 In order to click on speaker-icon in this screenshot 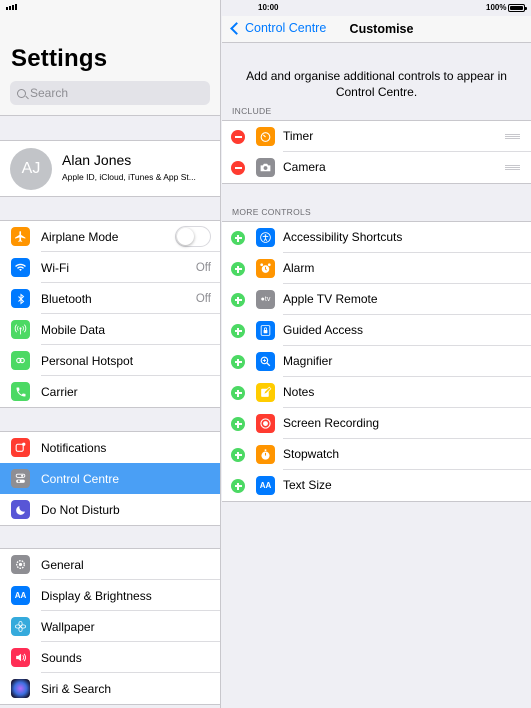, I will do `click(20, 657)`.